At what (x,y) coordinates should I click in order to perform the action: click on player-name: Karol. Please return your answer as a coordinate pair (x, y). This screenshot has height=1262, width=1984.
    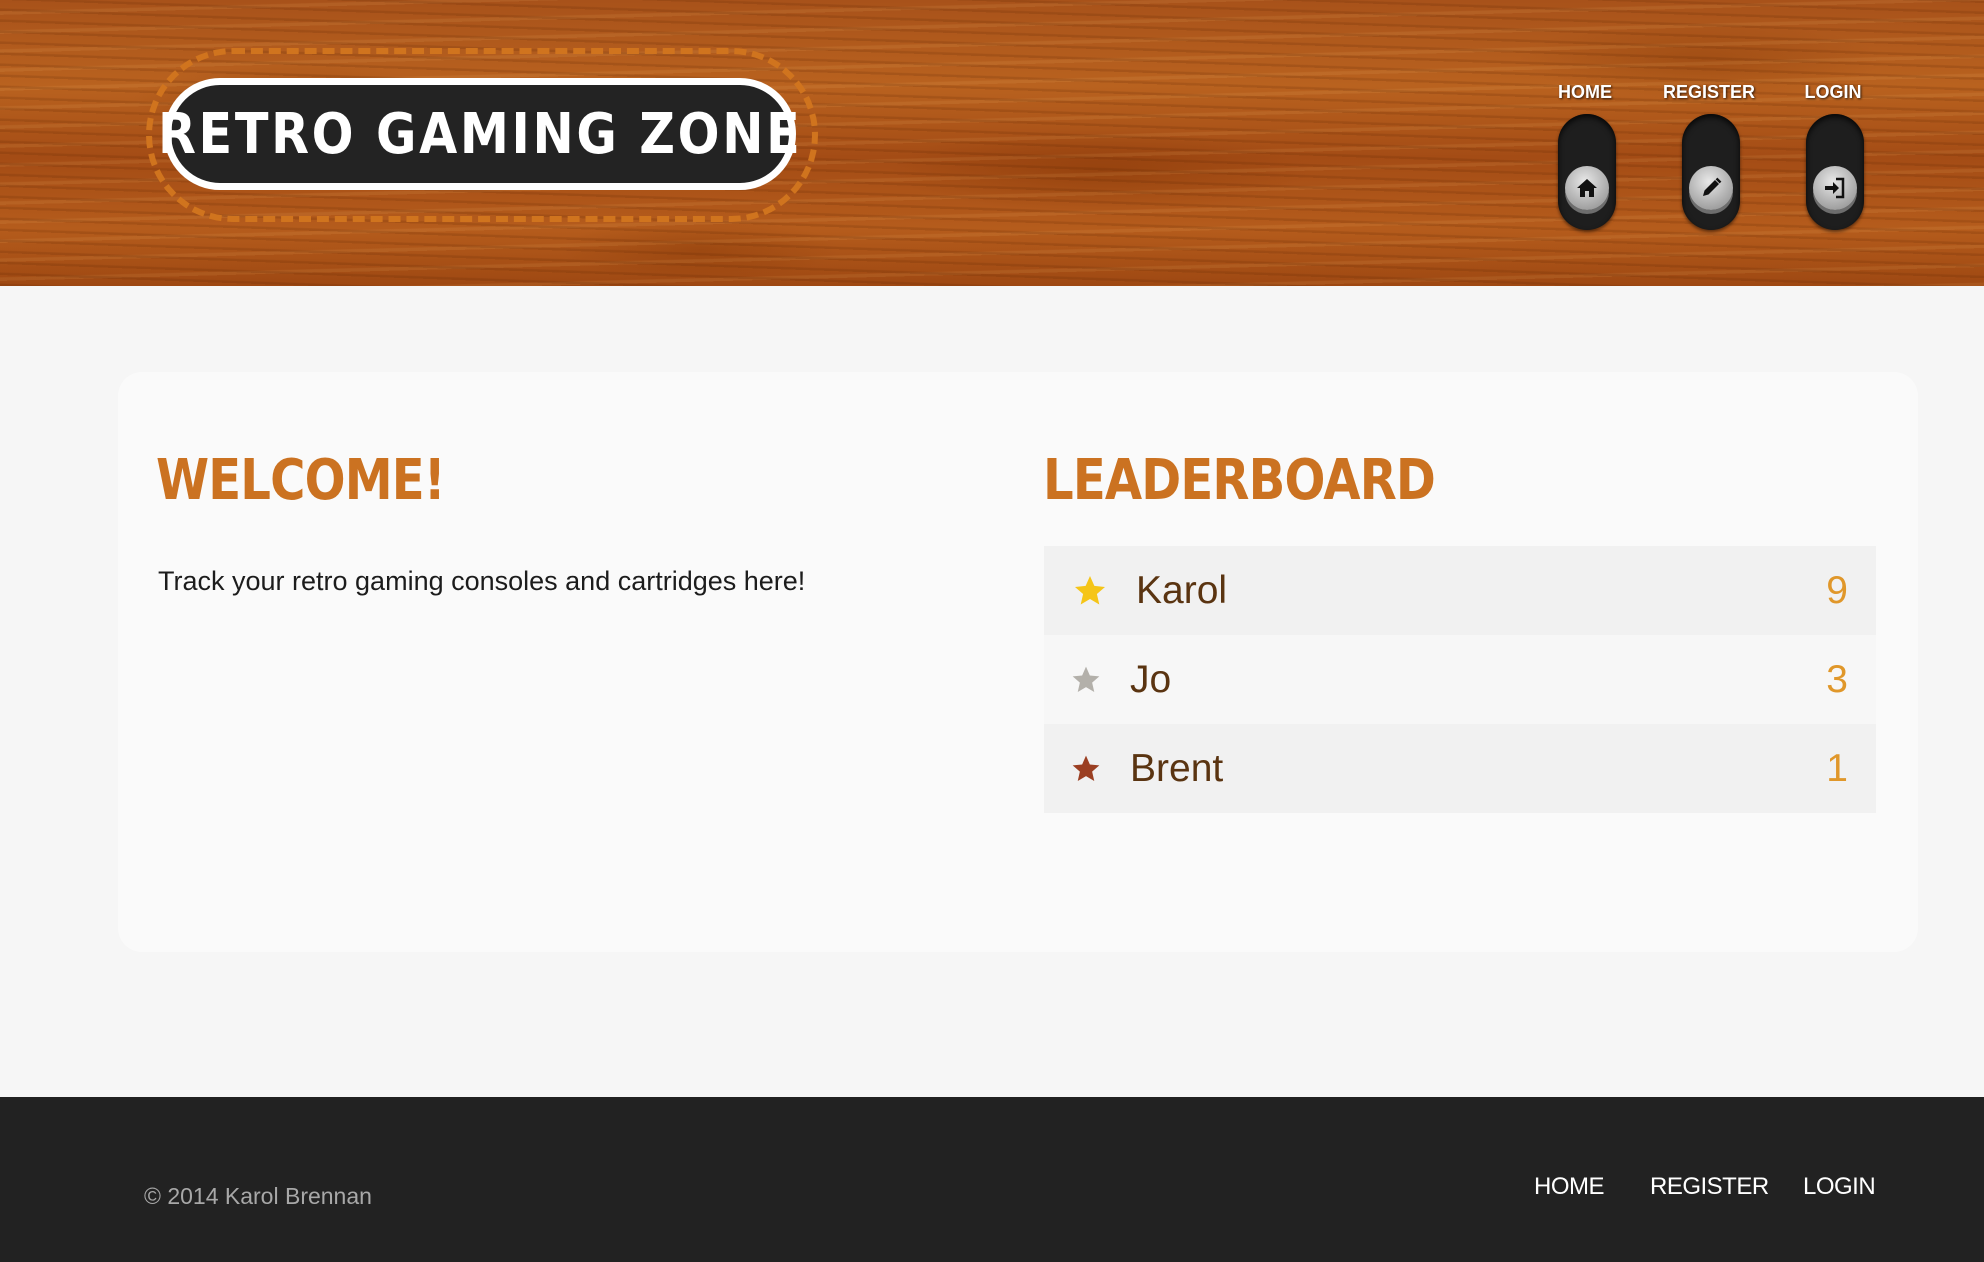
    Looking at the image, I should click on (1182, 590).